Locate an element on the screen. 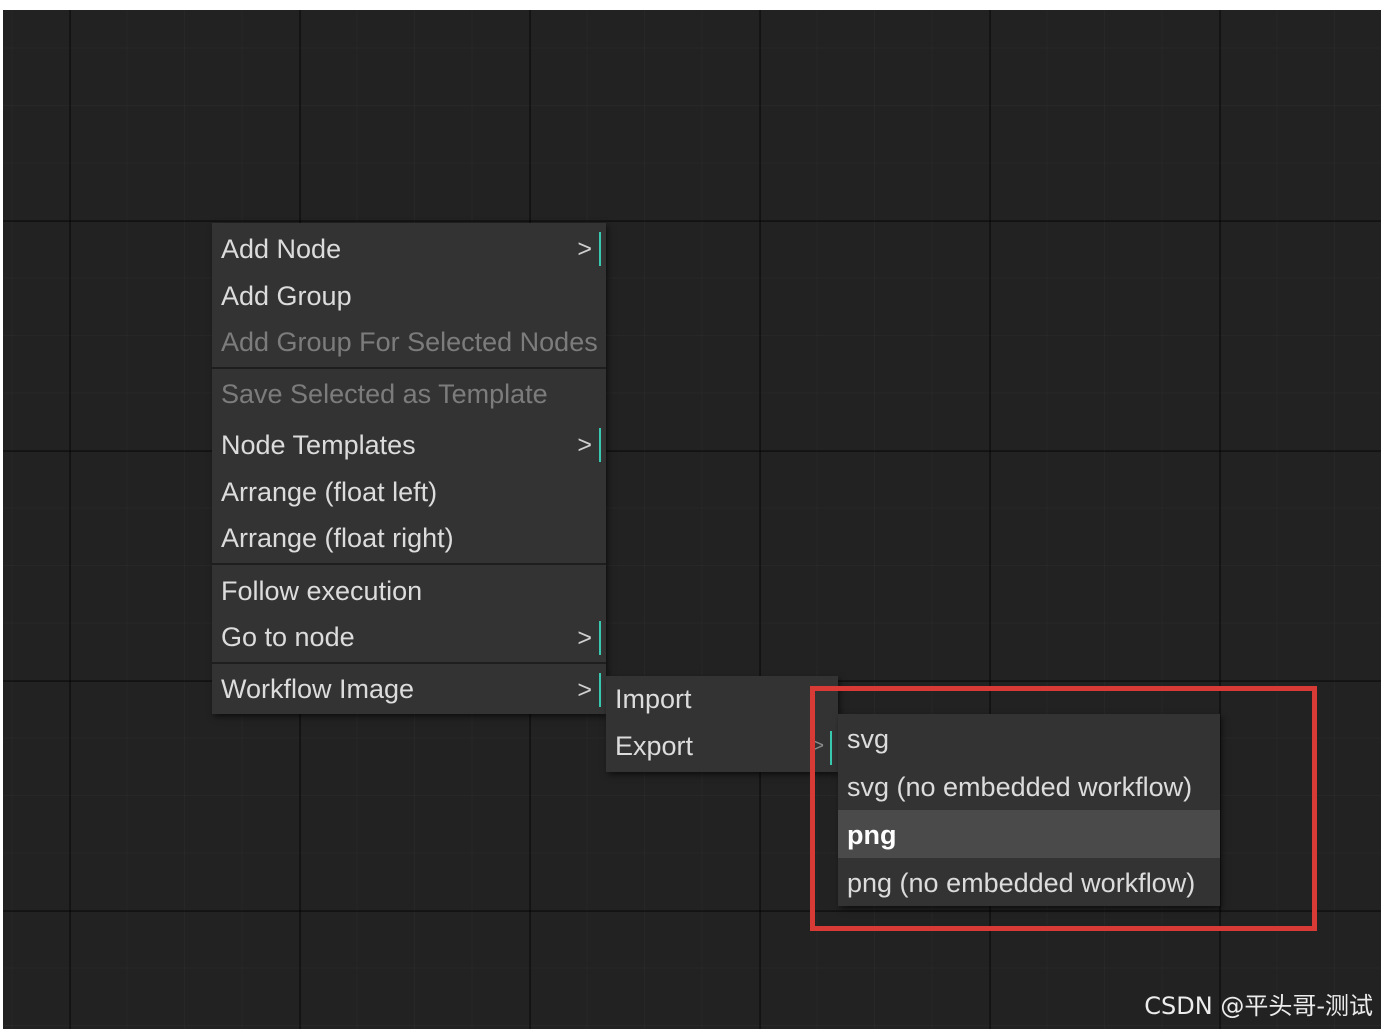 This screenshot has width=1381, height=1029. workflow-image-submenu: Import Export > is located at coordinates (722, 724).